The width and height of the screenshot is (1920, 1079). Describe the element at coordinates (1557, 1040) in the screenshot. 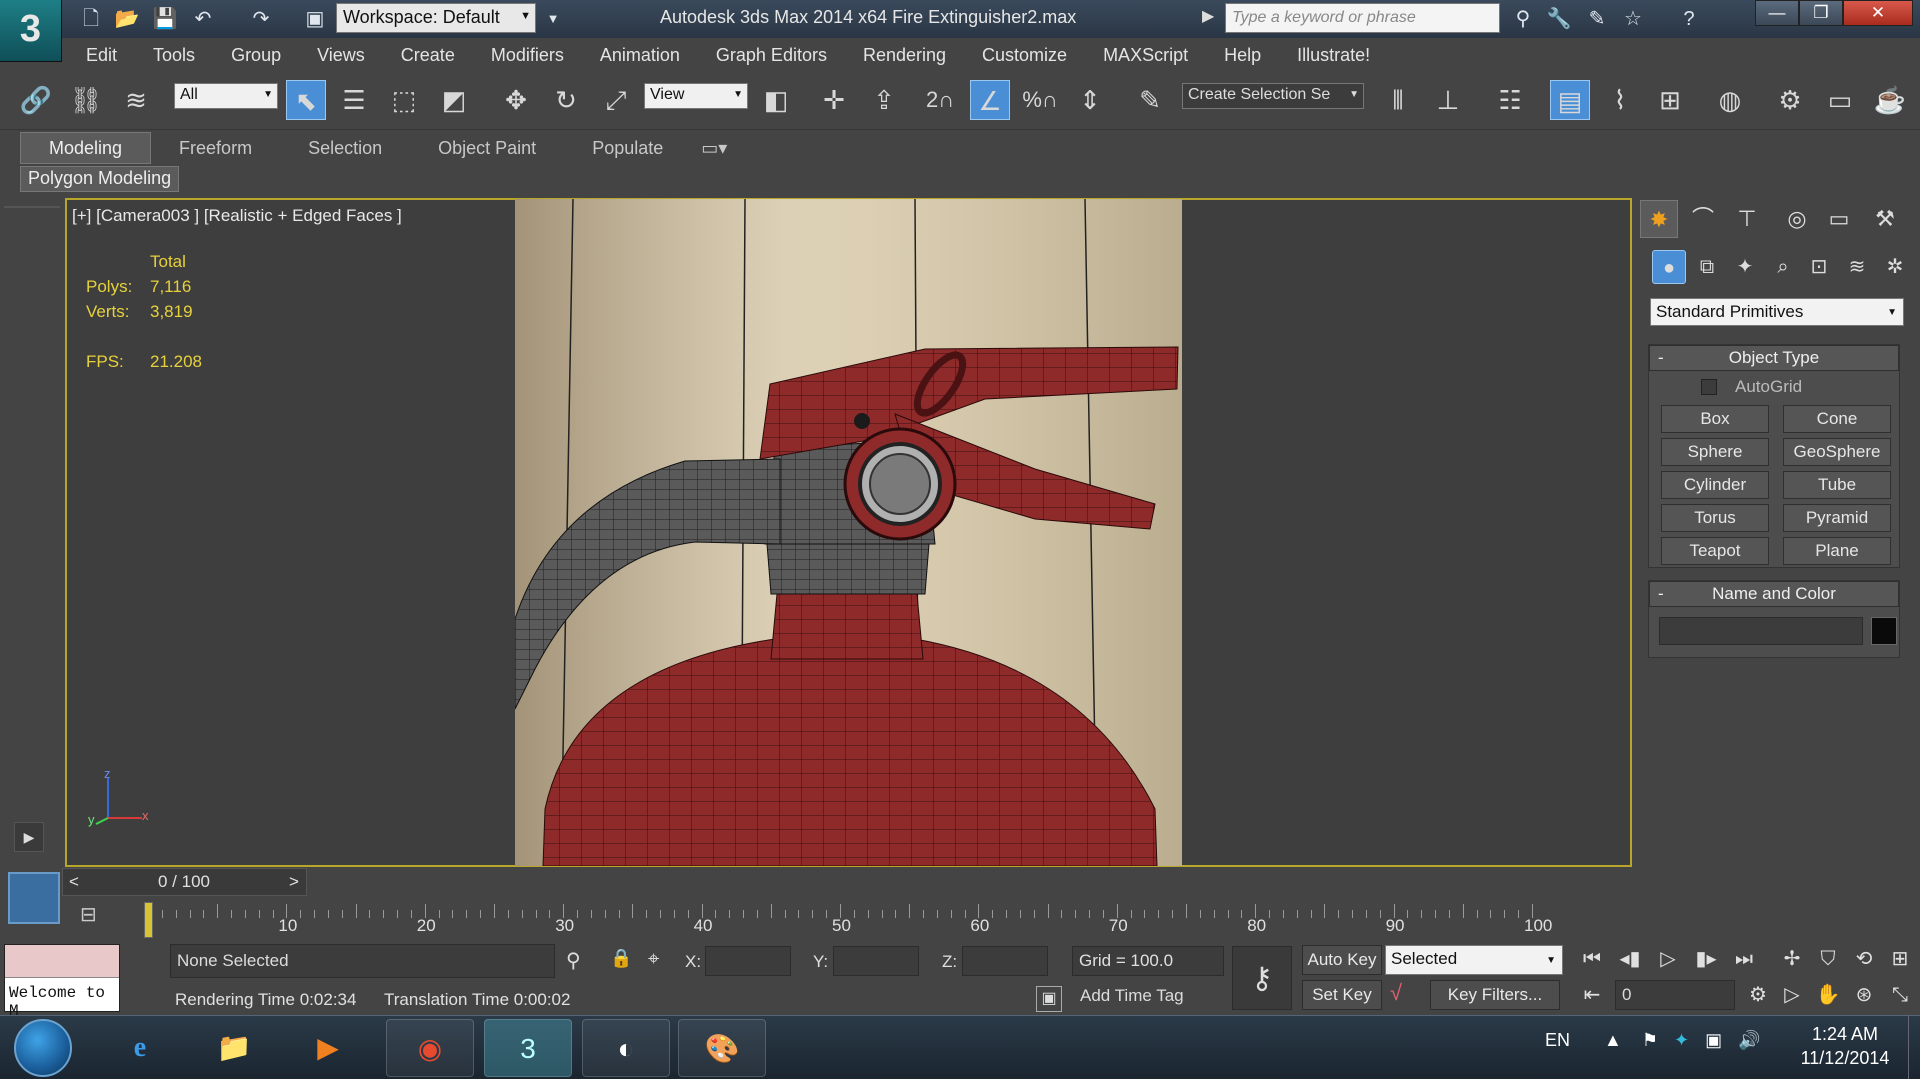

I see `language-indicator: EN` at that location.